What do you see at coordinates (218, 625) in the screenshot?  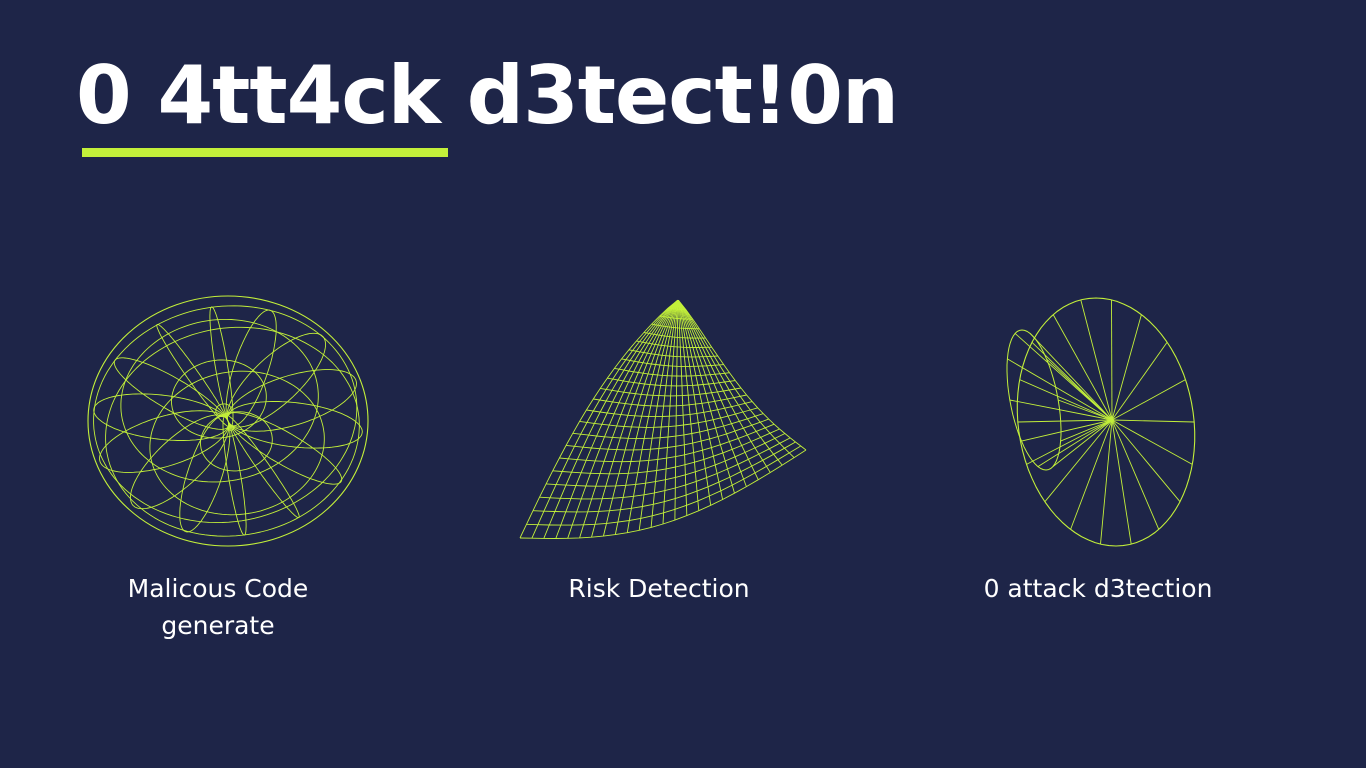 I see `caption-line: generate` at bounding box center [218, 625].